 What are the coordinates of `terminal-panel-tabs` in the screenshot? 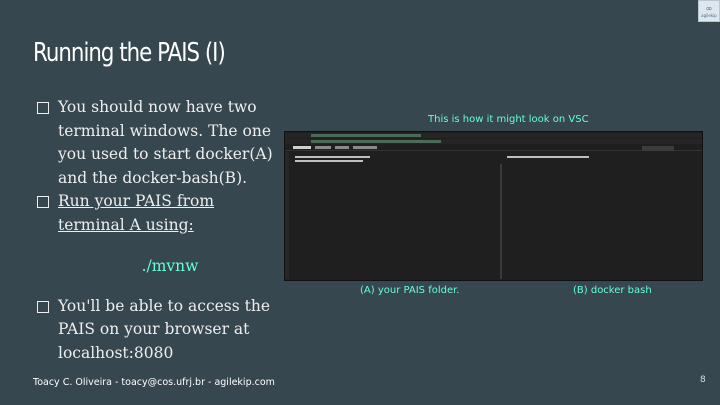 It's located at (493, 148).